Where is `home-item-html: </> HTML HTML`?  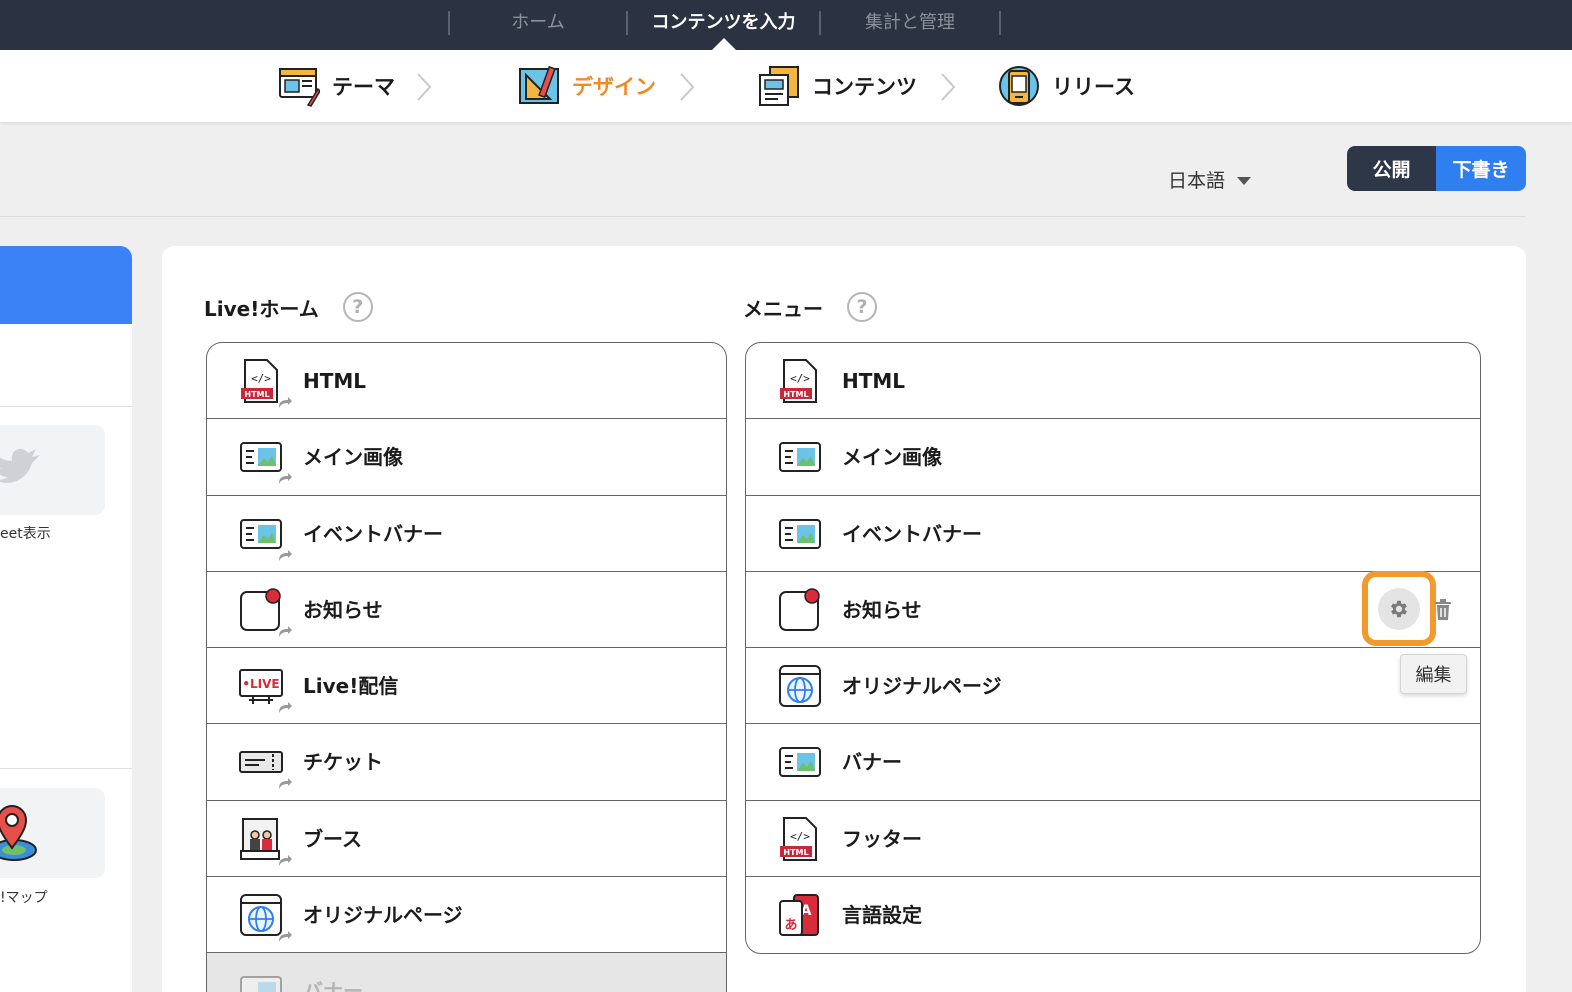
home-item-html: </> HTML HTML is located at coordinates (466, 381).